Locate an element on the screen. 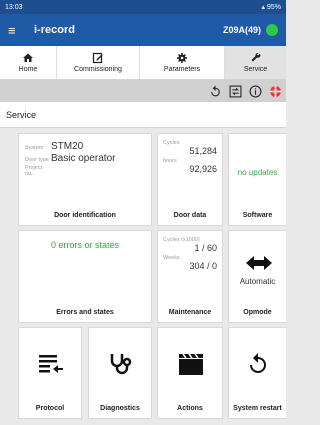  door-data-caption: Door data is located at coordinates (190, 215).